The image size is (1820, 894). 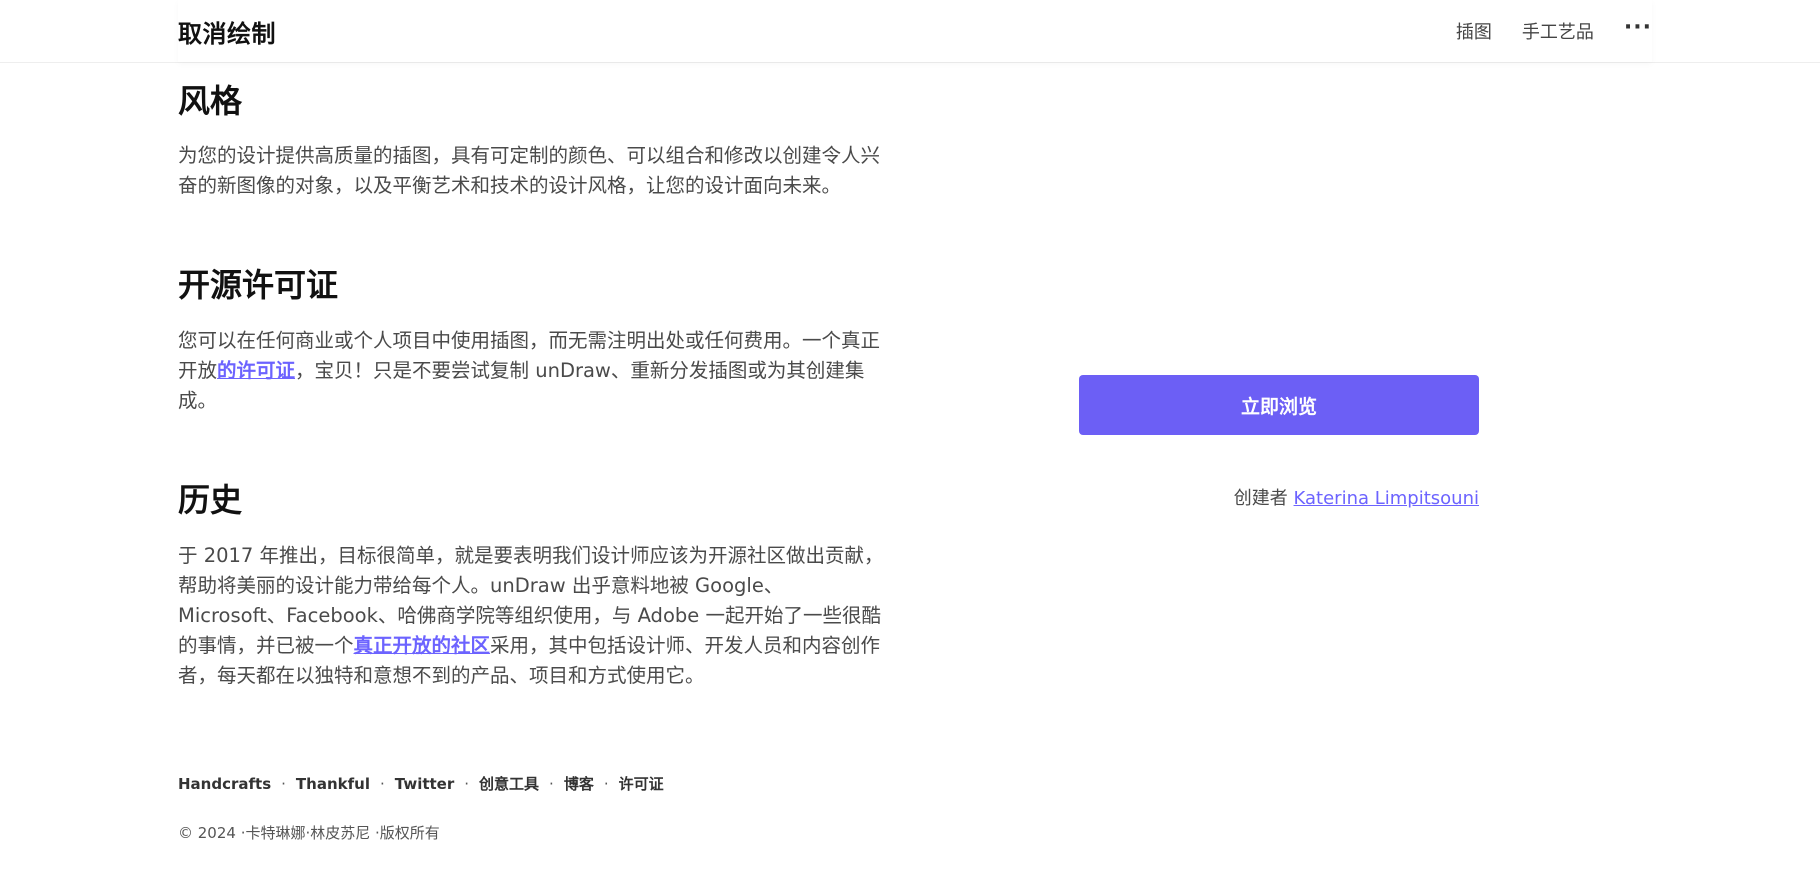 What do you see at coordinates (1474, 31) in the screenshot?
I see `nav-link-illustrations: 插图` at bounding box center [1474, 31].